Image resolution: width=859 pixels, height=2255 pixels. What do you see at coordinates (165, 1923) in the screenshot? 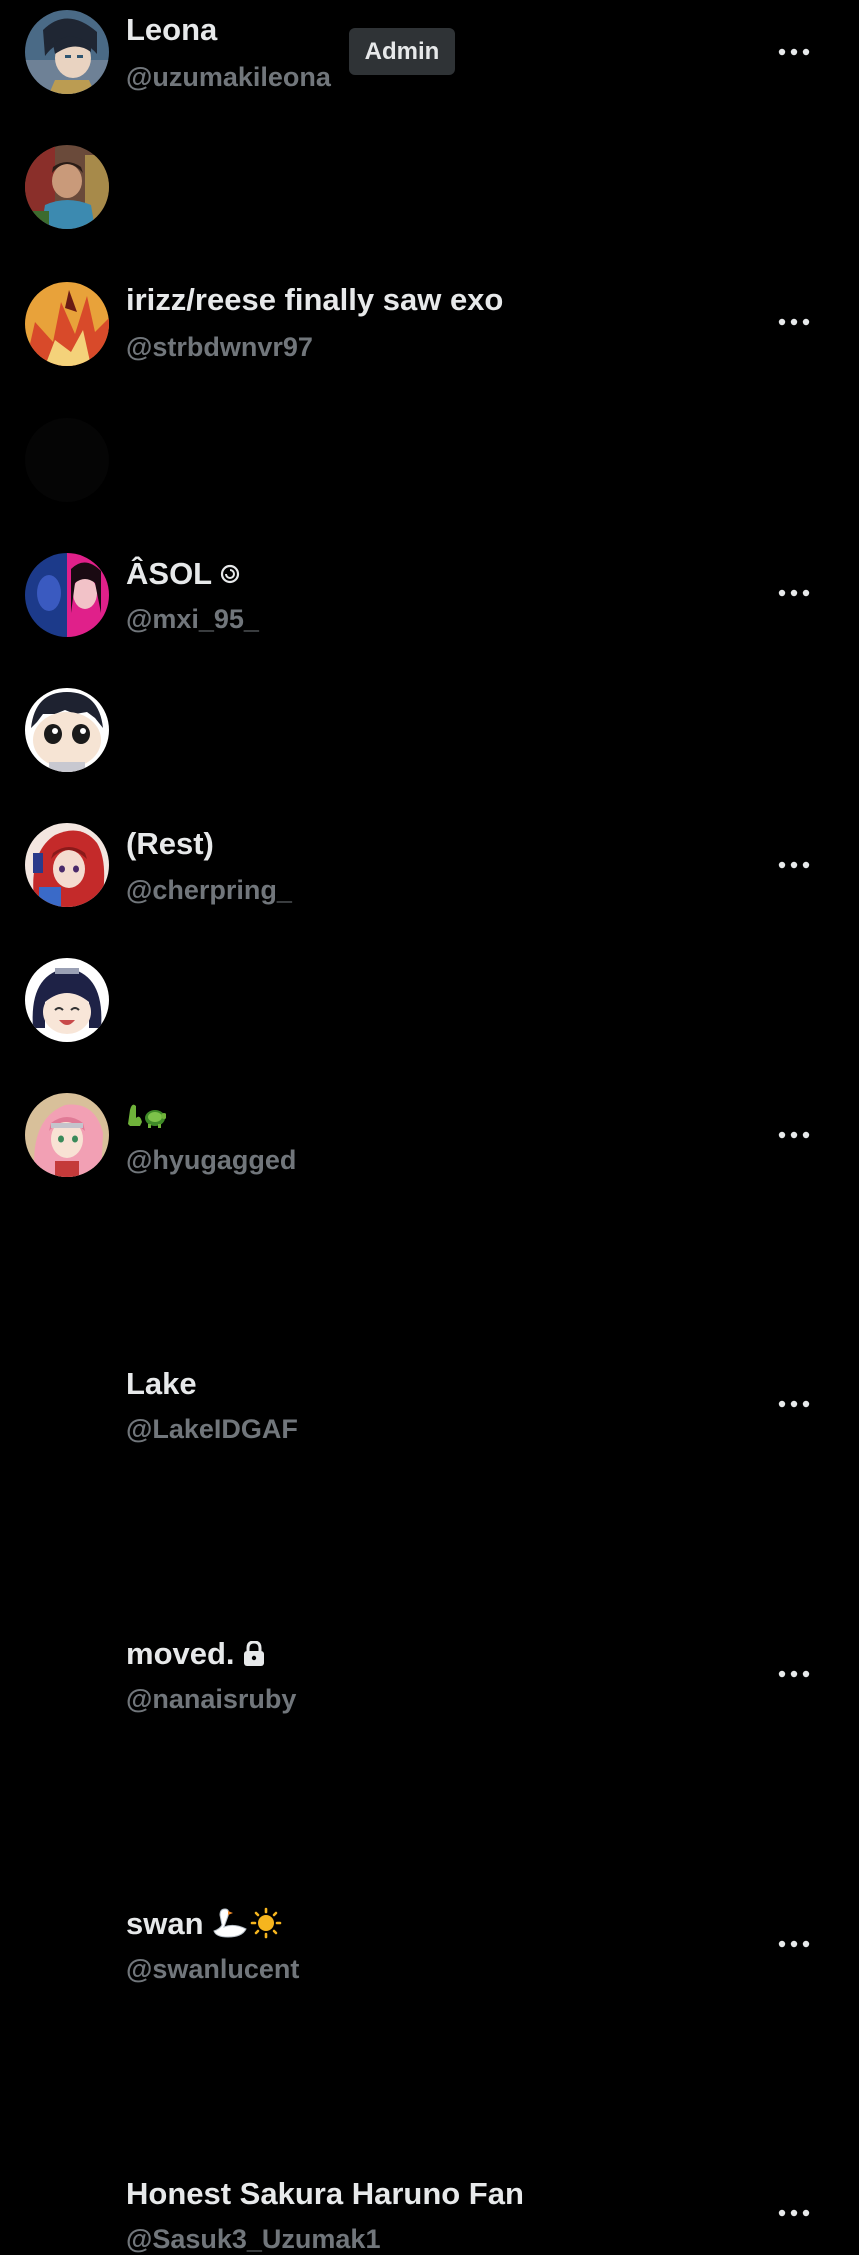
I see `display-name-text: swan` at bounding box center [165, 1923].